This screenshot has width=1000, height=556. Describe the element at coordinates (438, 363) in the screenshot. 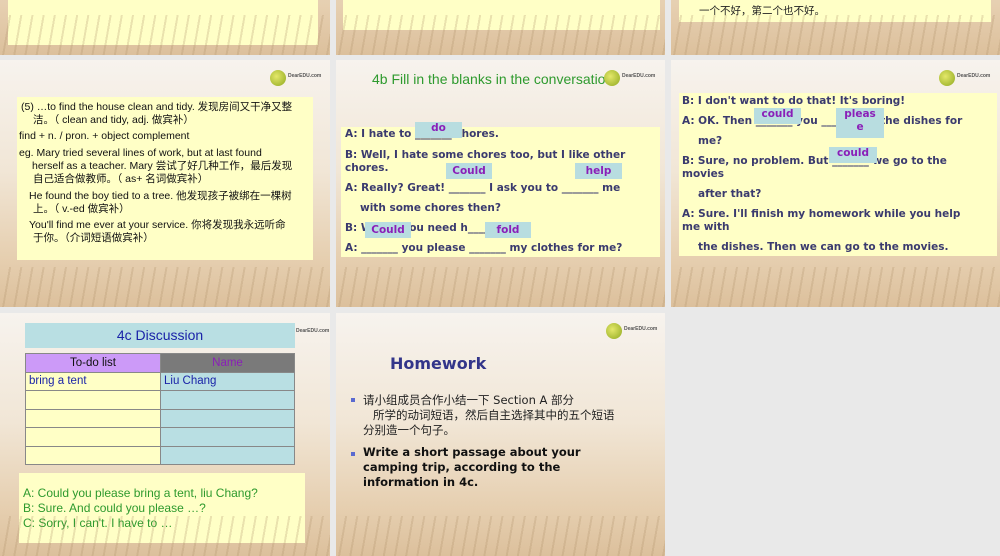

I see `slide-title: Homework` at that location.